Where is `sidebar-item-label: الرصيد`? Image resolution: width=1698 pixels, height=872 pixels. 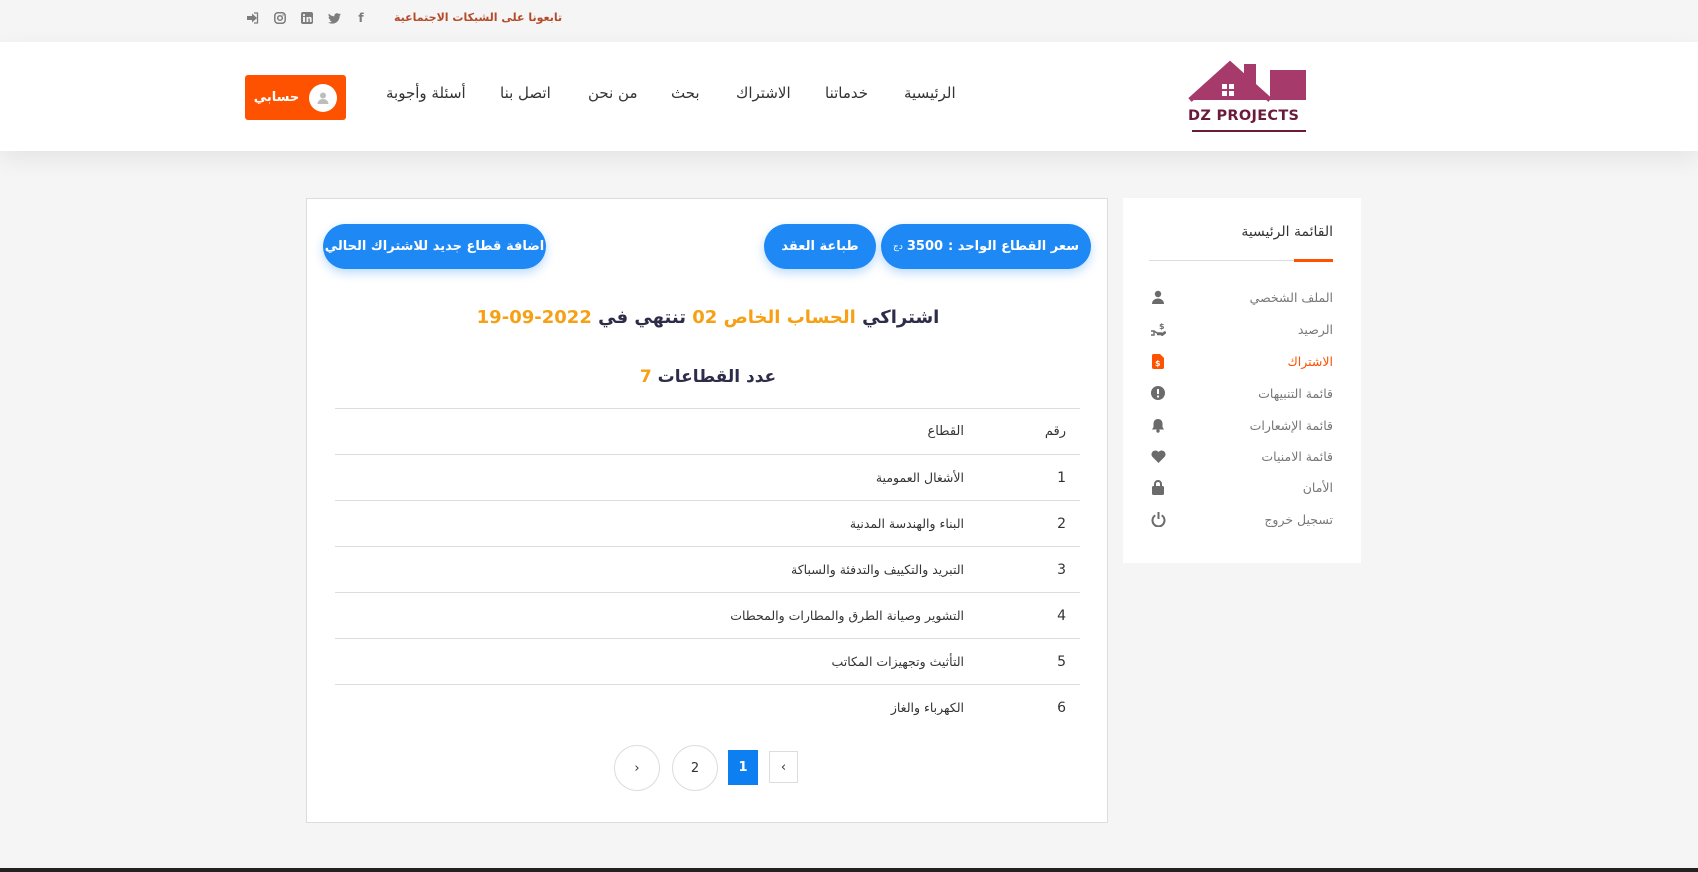 sidebar-item-label: الرصيد is located at coordinates (1315, 329).